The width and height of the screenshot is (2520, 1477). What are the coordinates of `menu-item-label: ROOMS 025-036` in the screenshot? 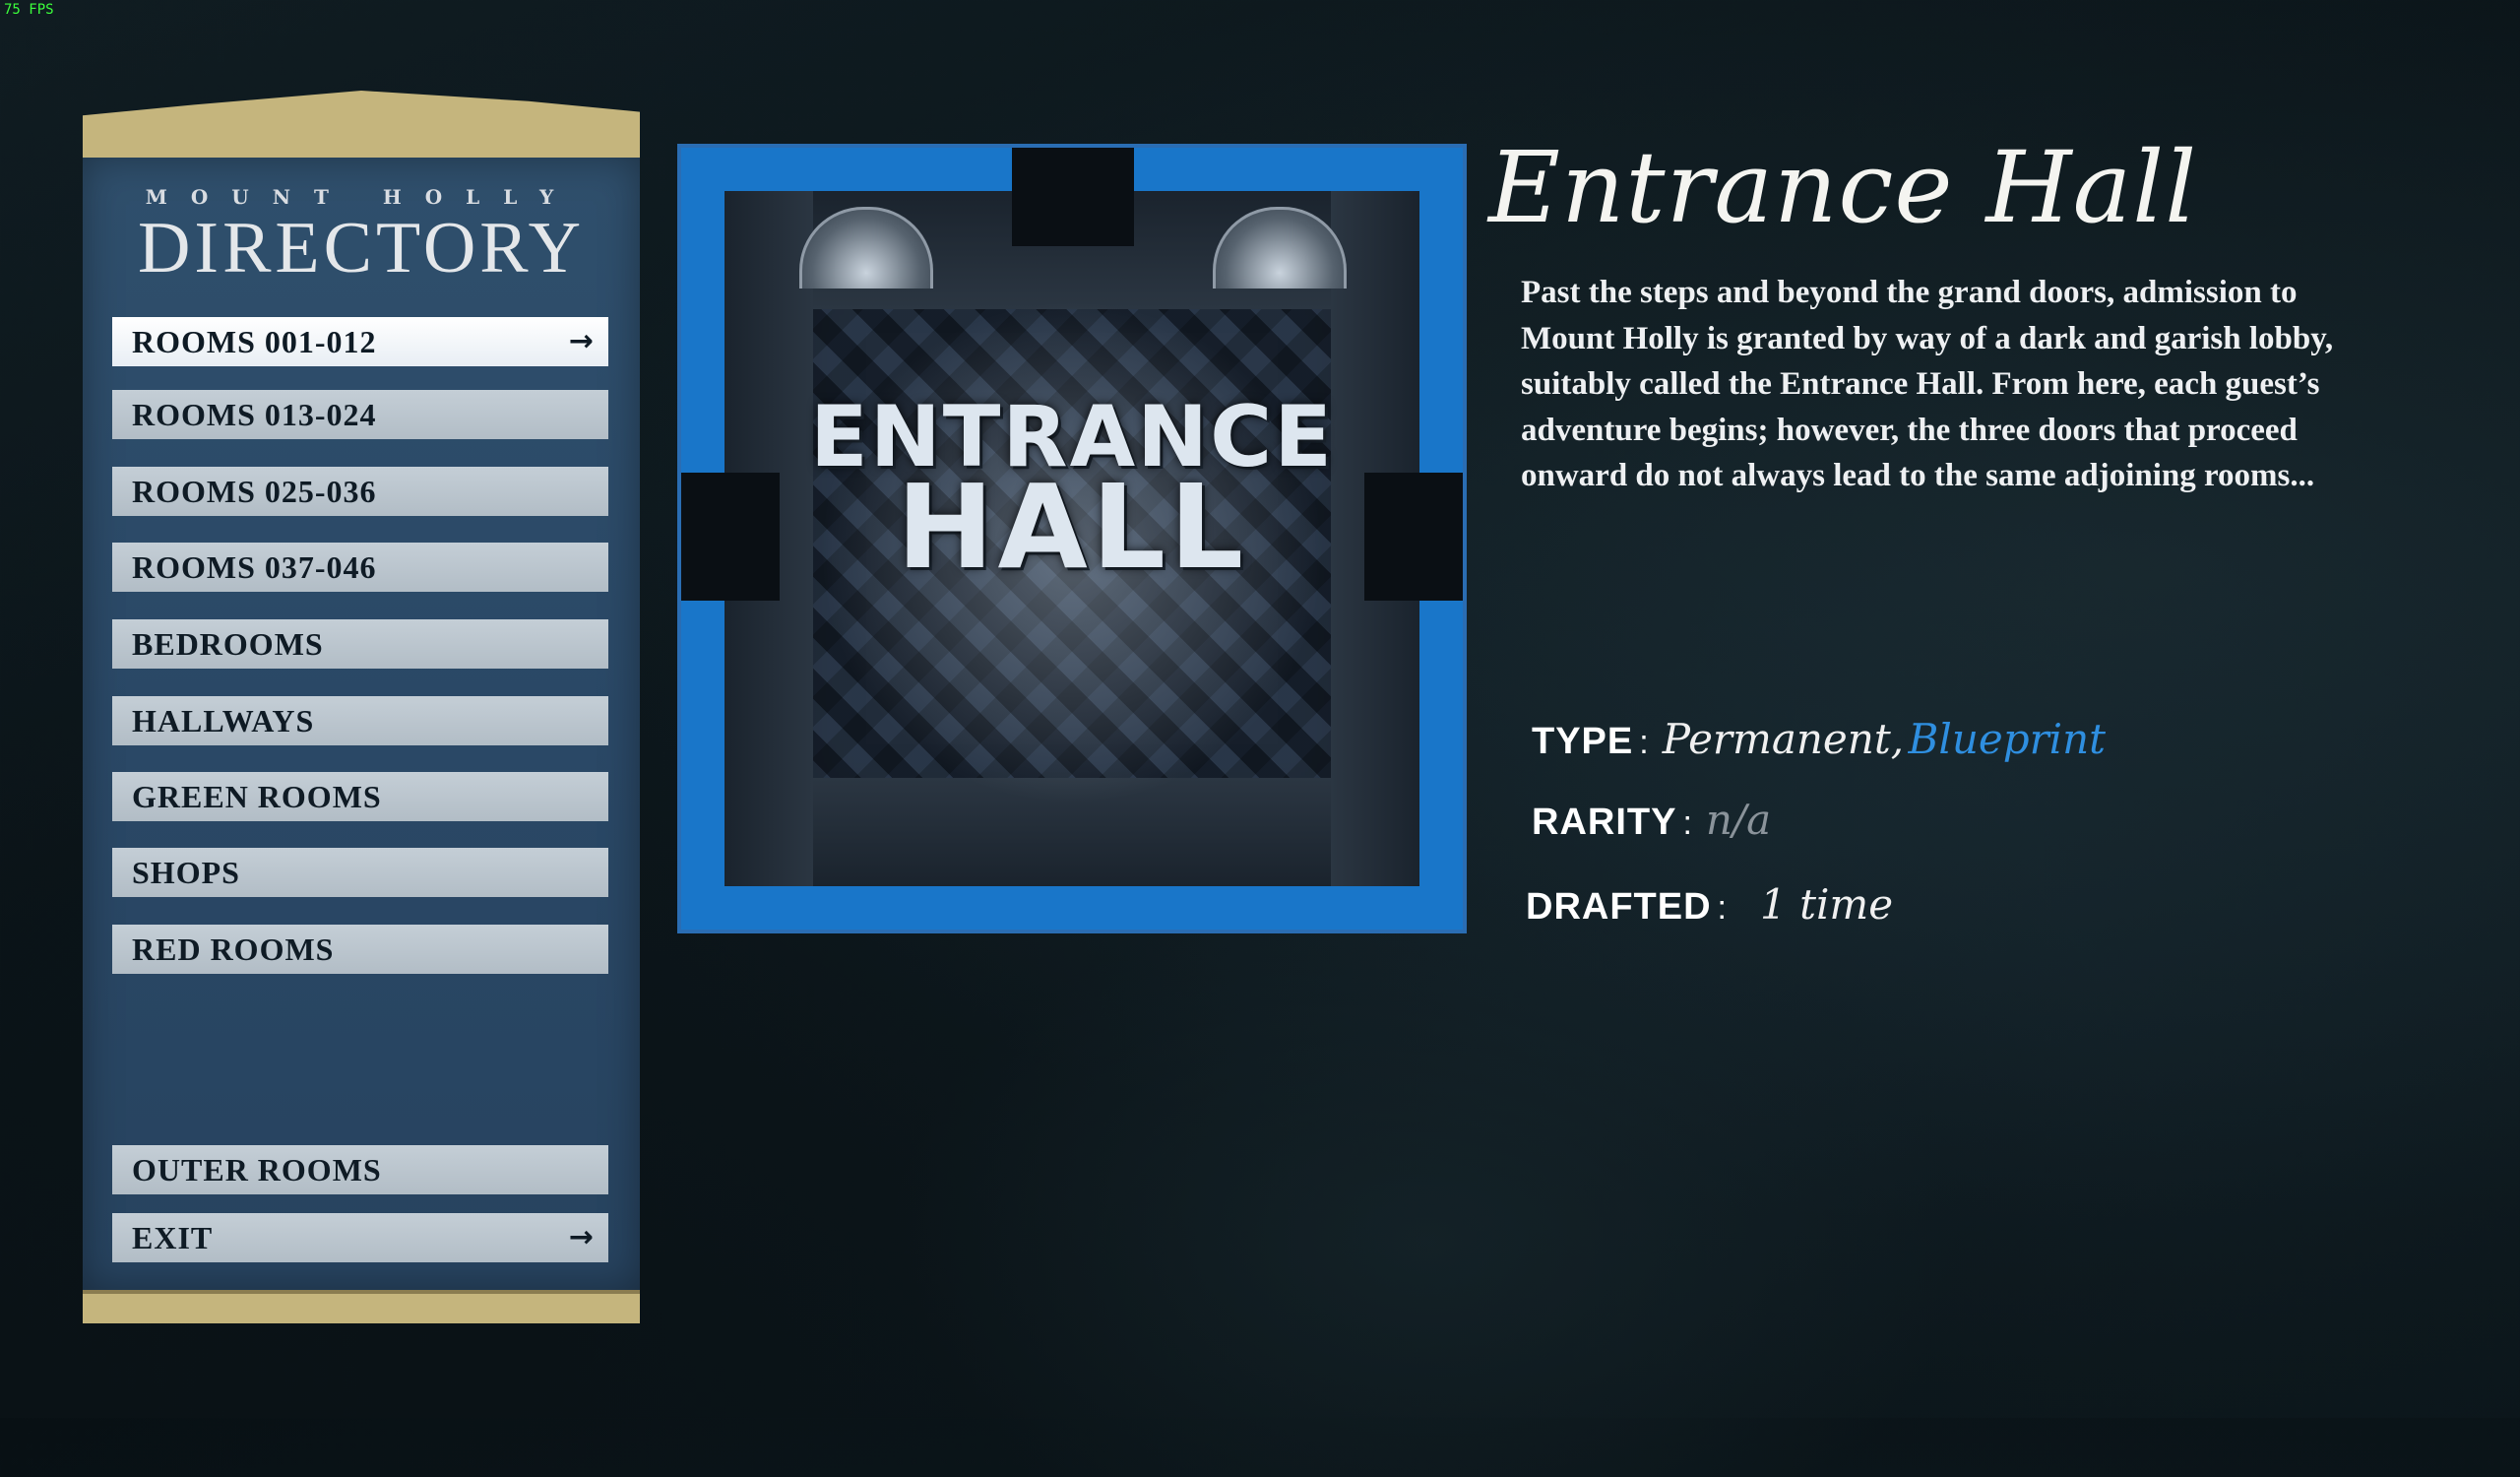 It's located at (254, 492).